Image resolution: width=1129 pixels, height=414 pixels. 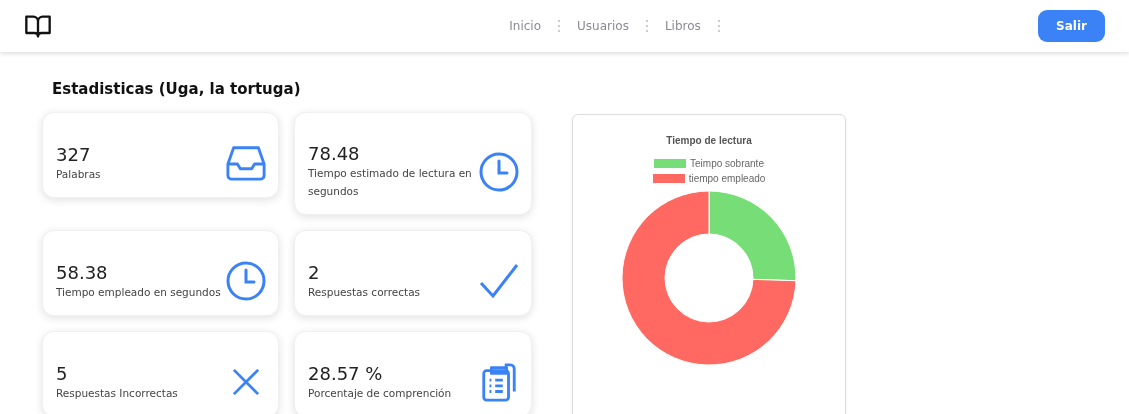 I want to click on stat-value: 58.38, so click(x=82, y=272).